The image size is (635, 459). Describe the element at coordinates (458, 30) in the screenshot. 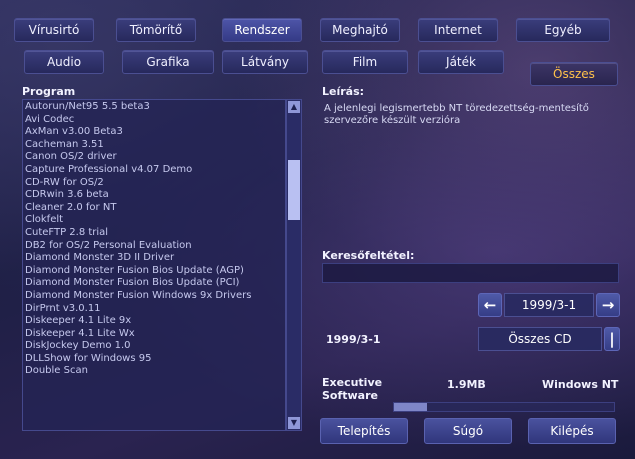

I see `tab-internet: Internet` at that location.